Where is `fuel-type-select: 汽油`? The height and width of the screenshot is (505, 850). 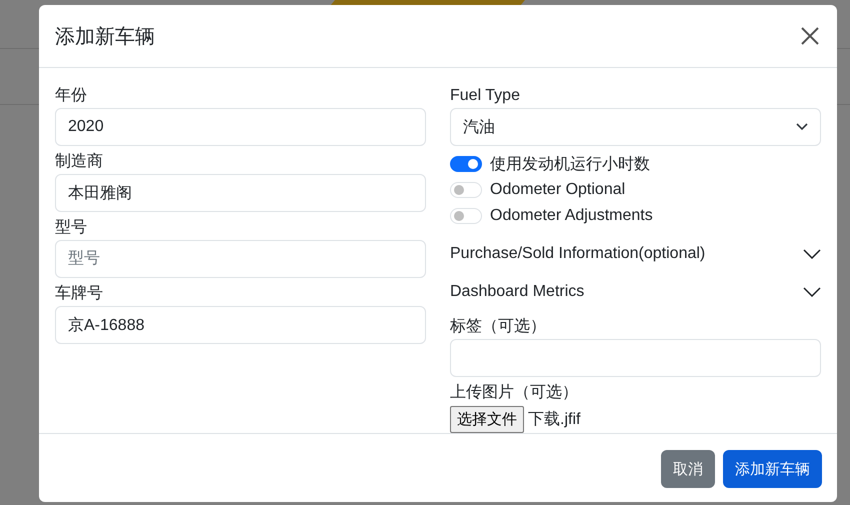
fuel-type-select: 汽油 is located at coordinates (635, 127).